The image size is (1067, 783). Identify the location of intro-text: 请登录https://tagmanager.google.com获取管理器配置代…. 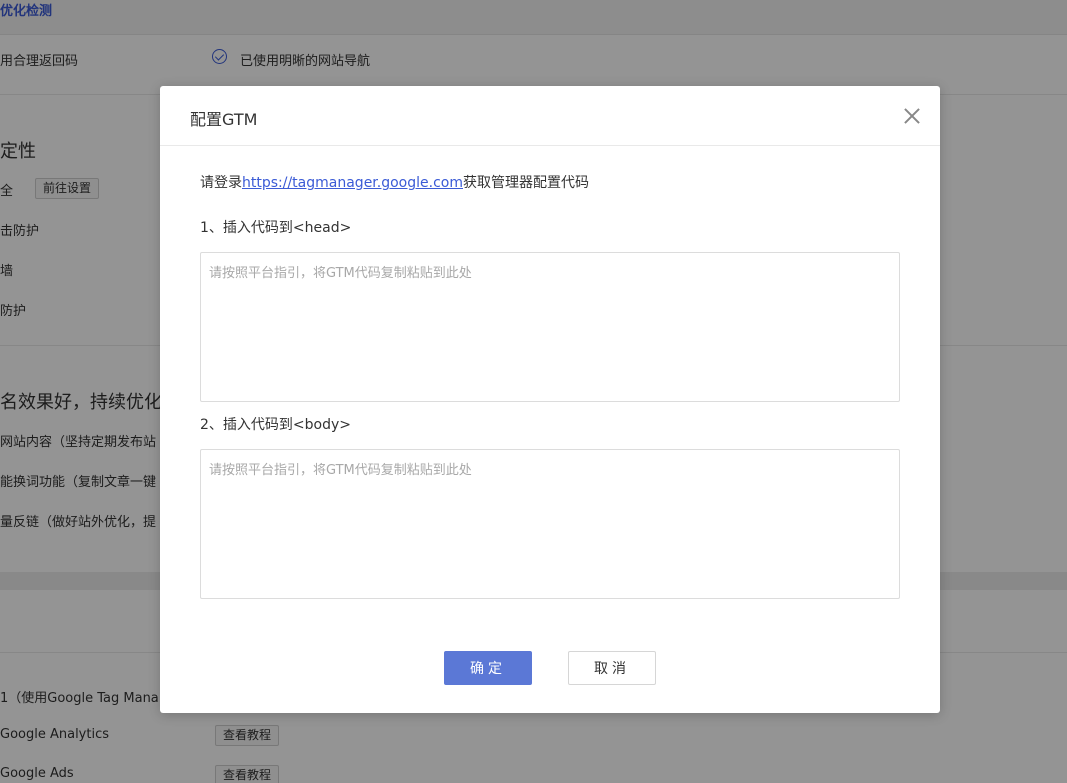
(394, 182).